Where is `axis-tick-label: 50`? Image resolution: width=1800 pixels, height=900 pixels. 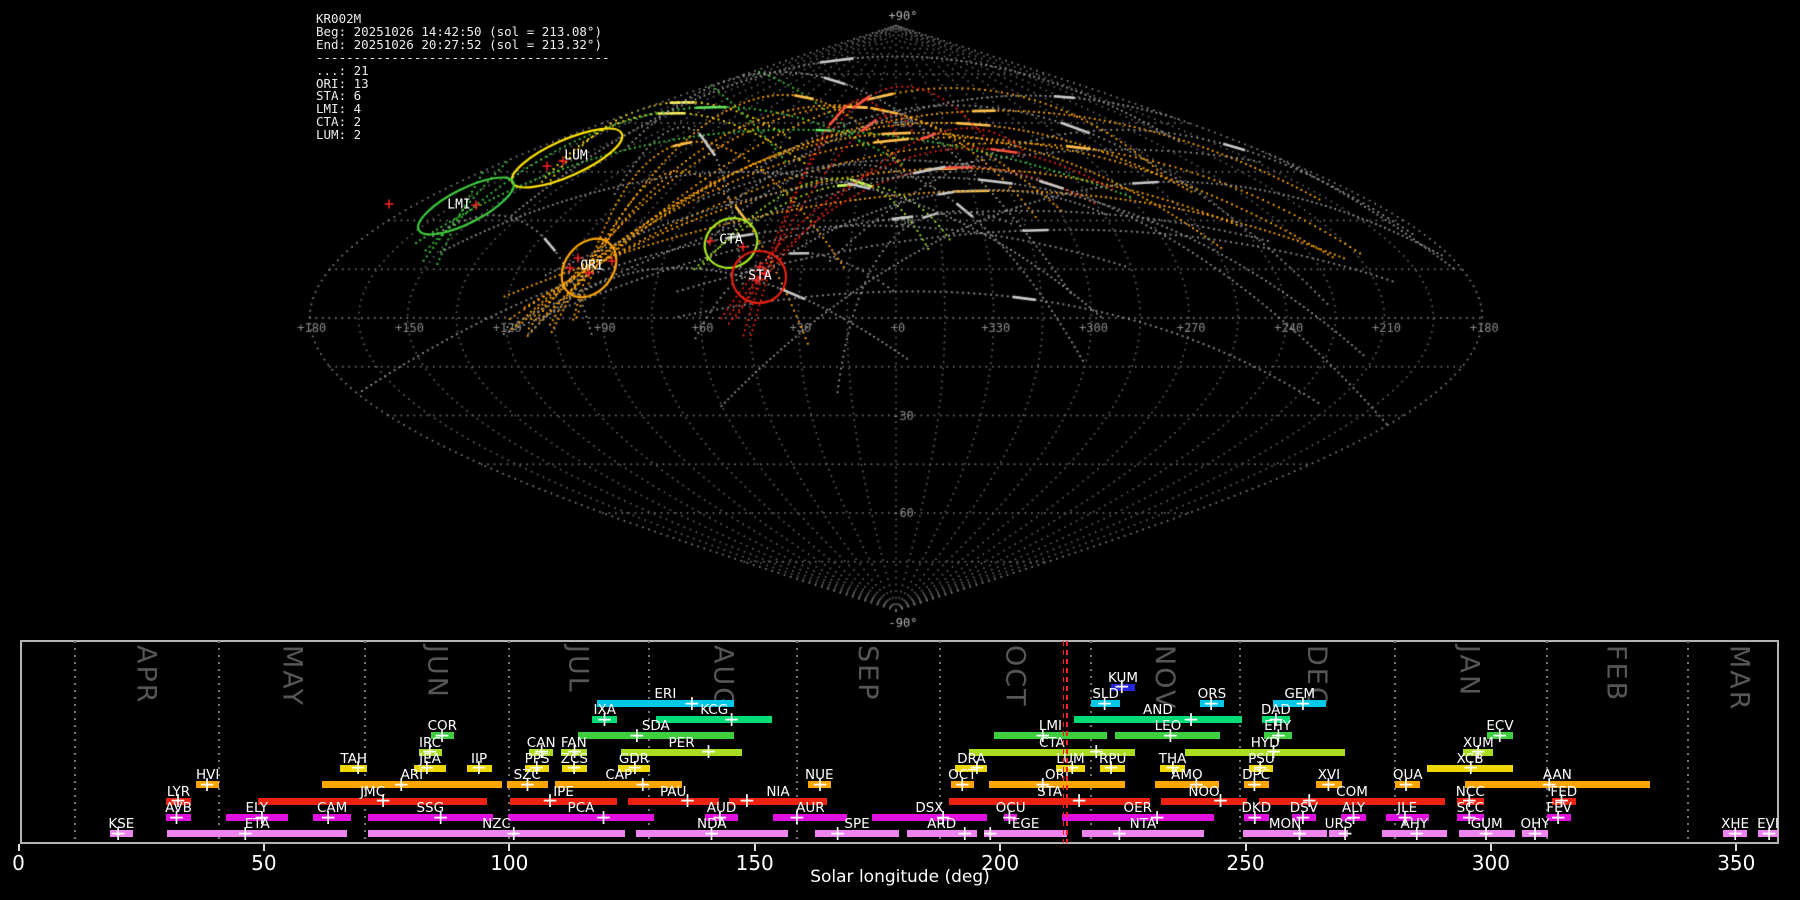
axis-tick-label: 50 is located at coordinates (264, 863).